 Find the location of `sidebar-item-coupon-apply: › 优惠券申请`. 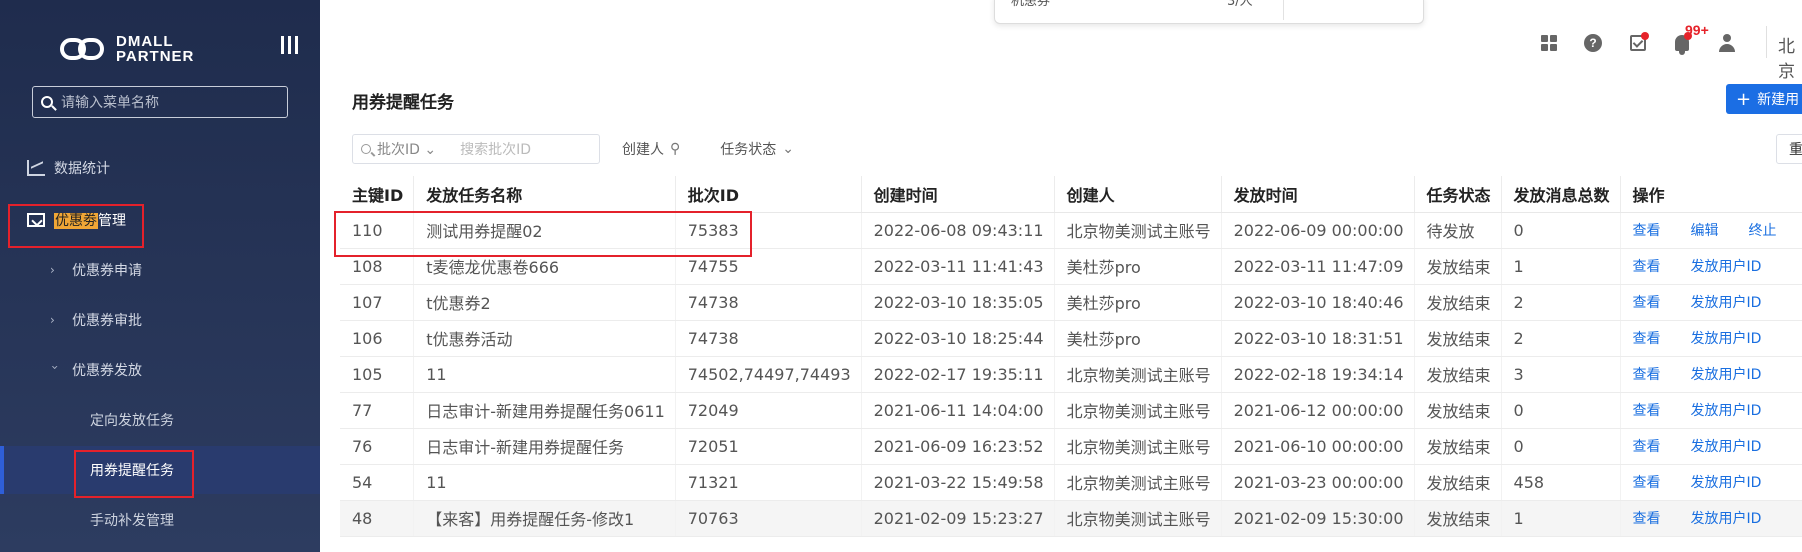

sidebar-item-coupon-apply: › 优惠券申请 is located at coordinates (160, 270).